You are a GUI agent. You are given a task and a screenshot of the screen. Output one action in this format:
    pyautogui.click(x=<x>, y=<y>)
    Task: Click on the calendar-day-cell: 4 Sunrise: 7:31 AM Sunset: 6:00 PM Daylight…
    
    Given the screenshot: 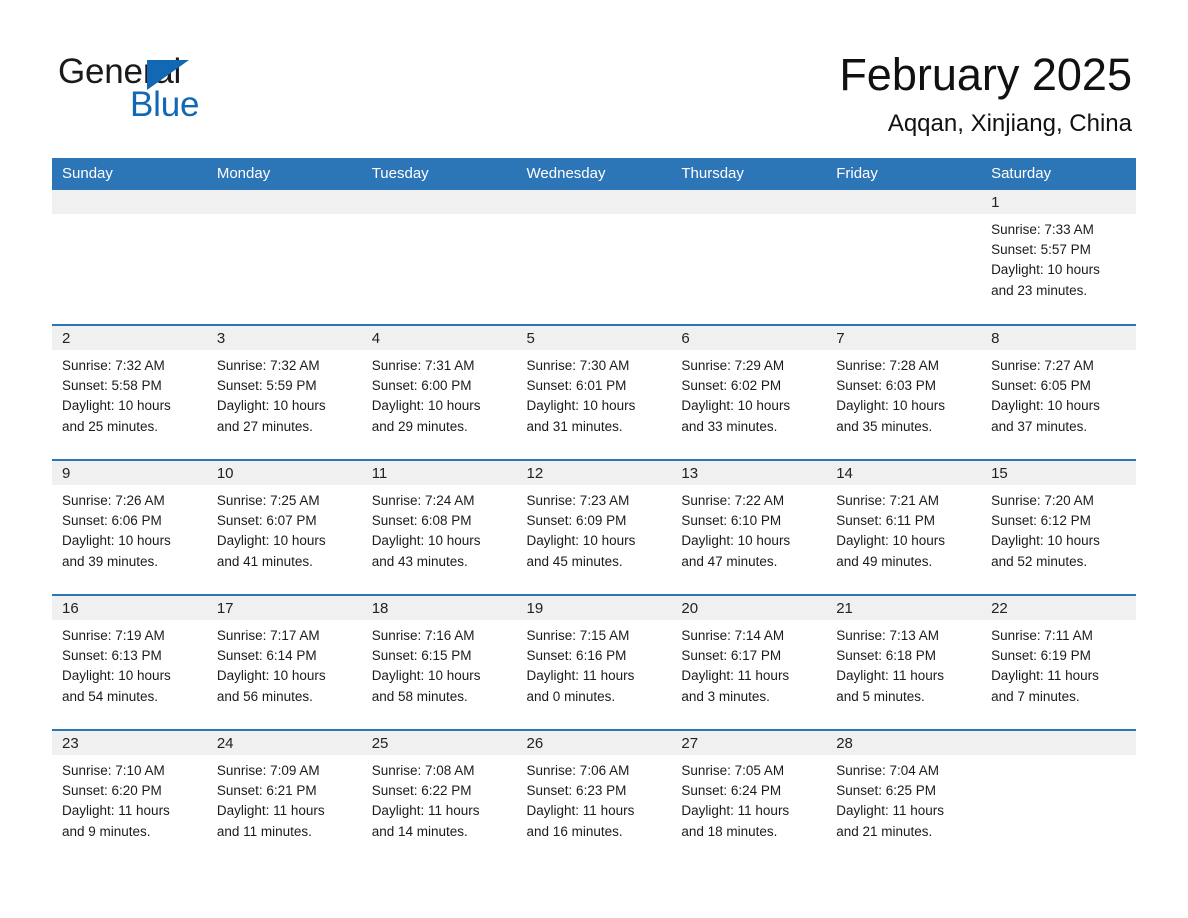 What is the action you would take?
    pyautogui.click(x=439, y=392)
    